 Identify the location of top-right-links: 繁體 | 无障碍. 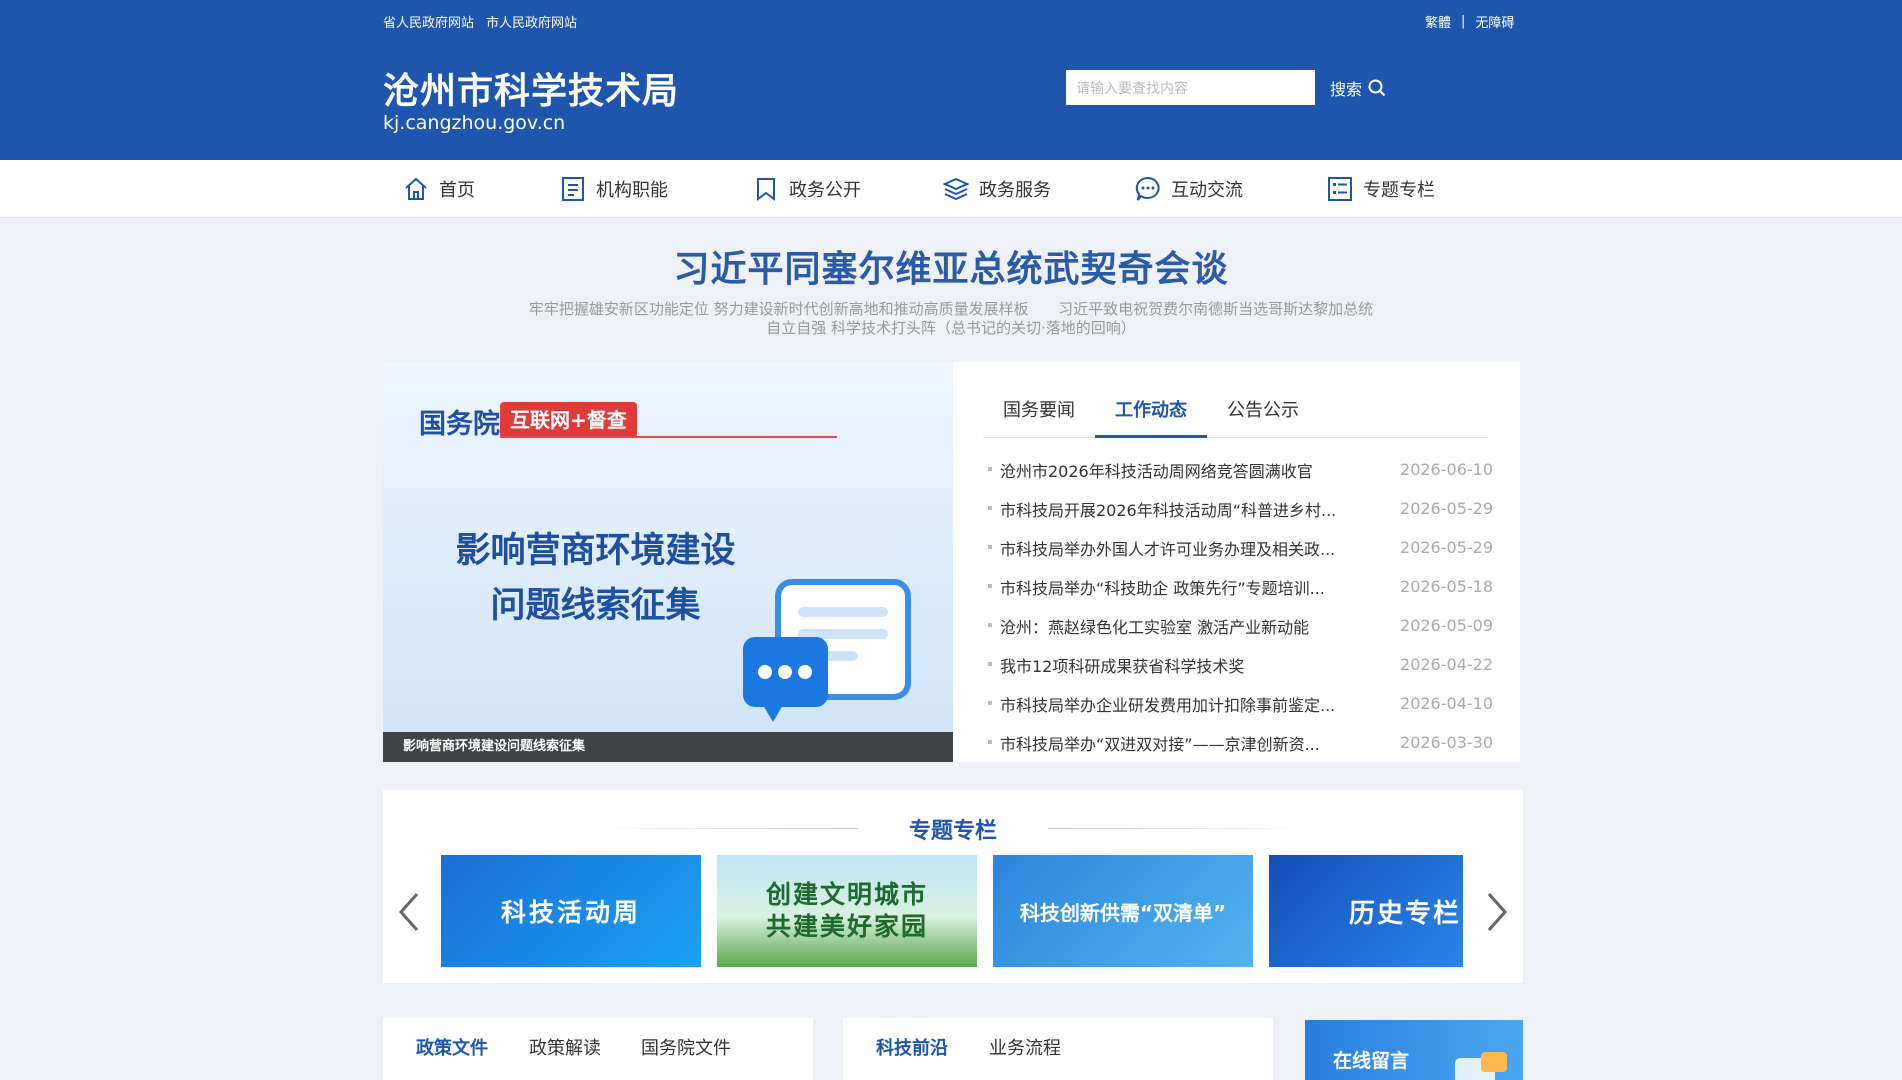
(1469, 21).